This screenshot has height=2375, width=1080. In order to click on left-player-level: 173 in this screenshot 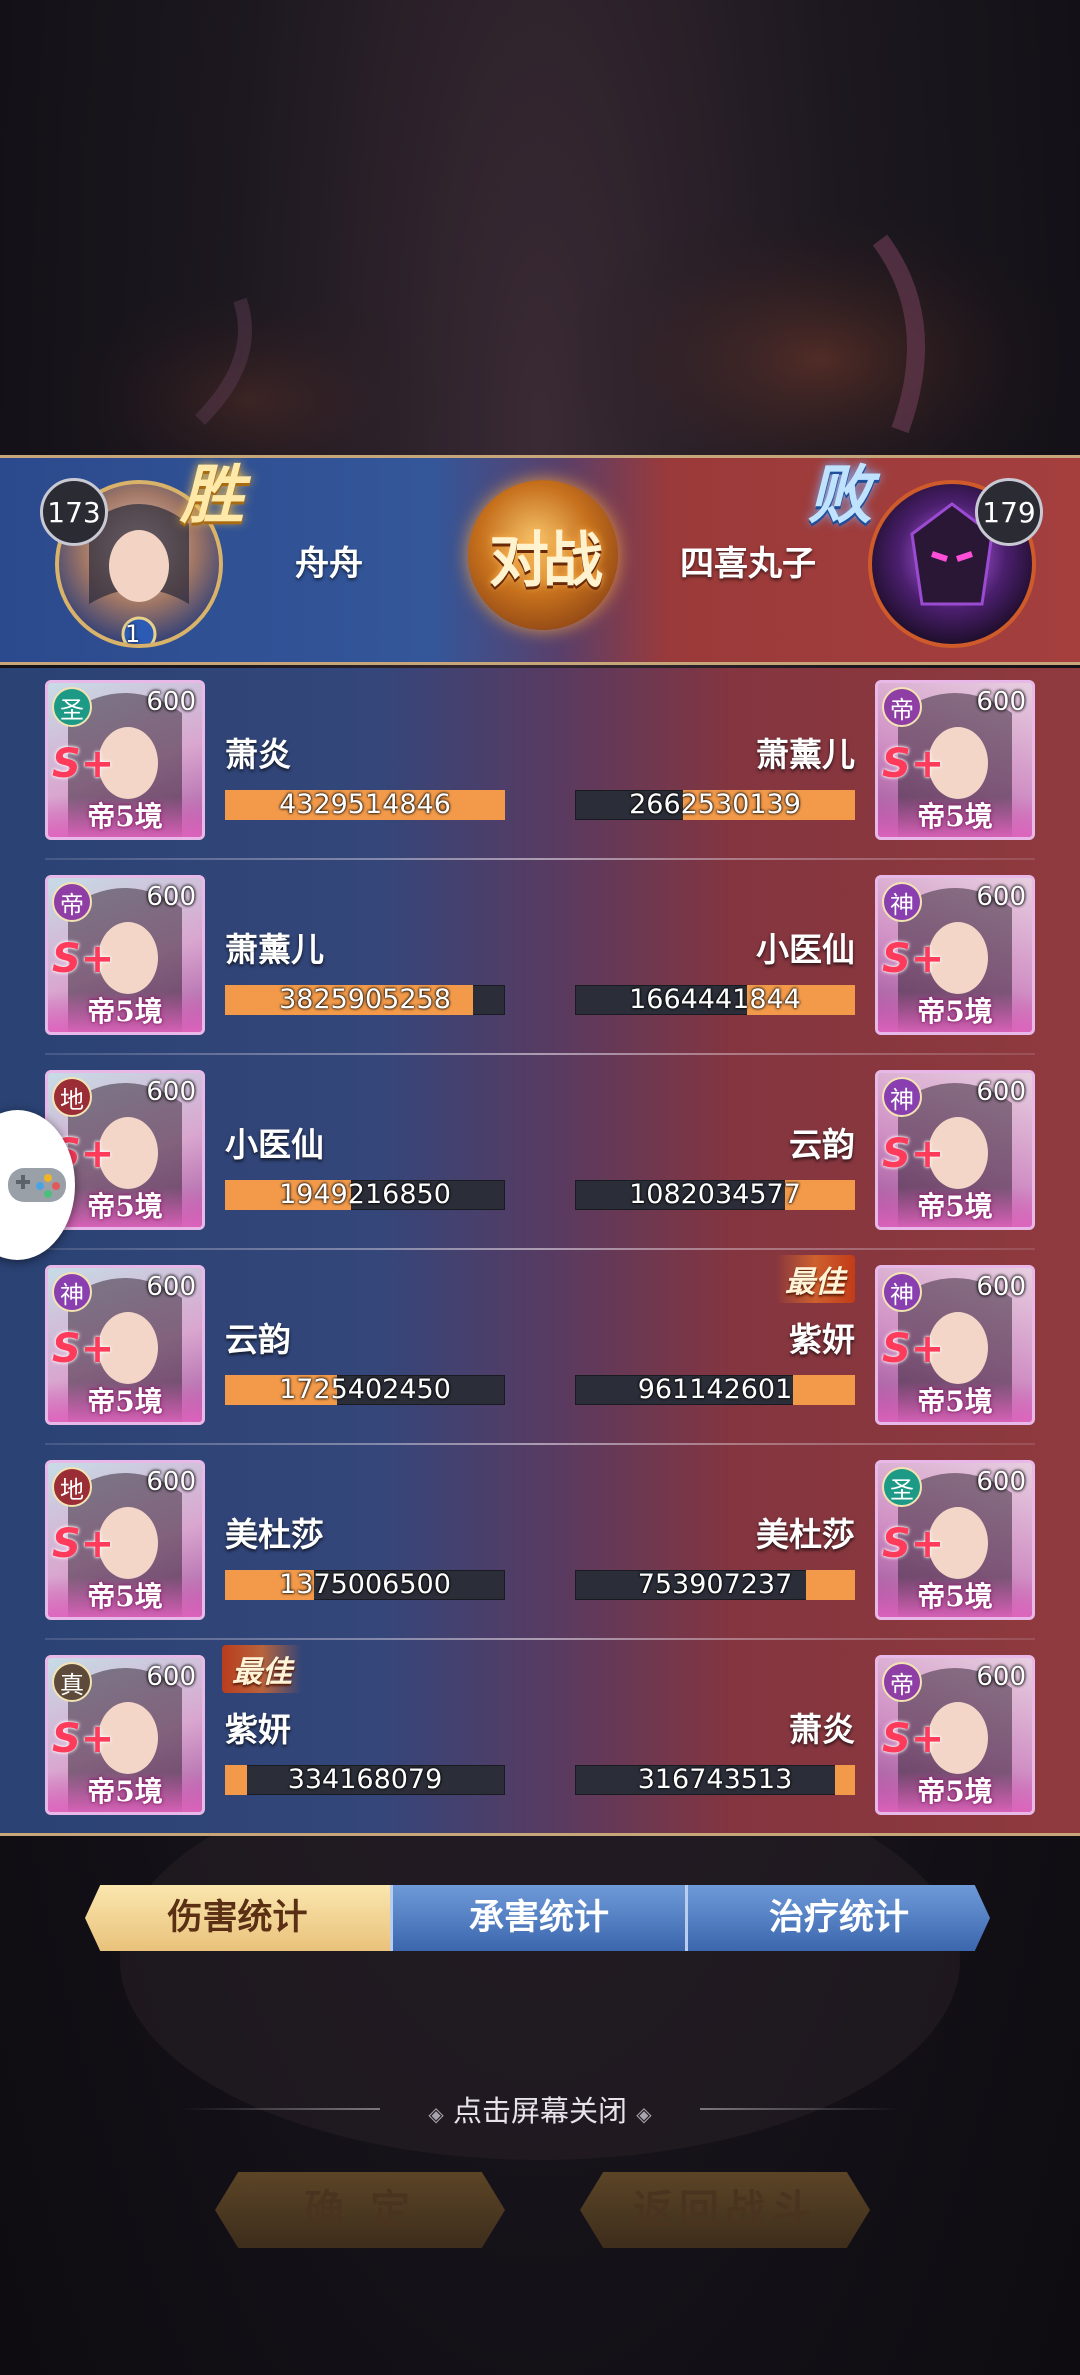, I will do `click(74, 512)`.